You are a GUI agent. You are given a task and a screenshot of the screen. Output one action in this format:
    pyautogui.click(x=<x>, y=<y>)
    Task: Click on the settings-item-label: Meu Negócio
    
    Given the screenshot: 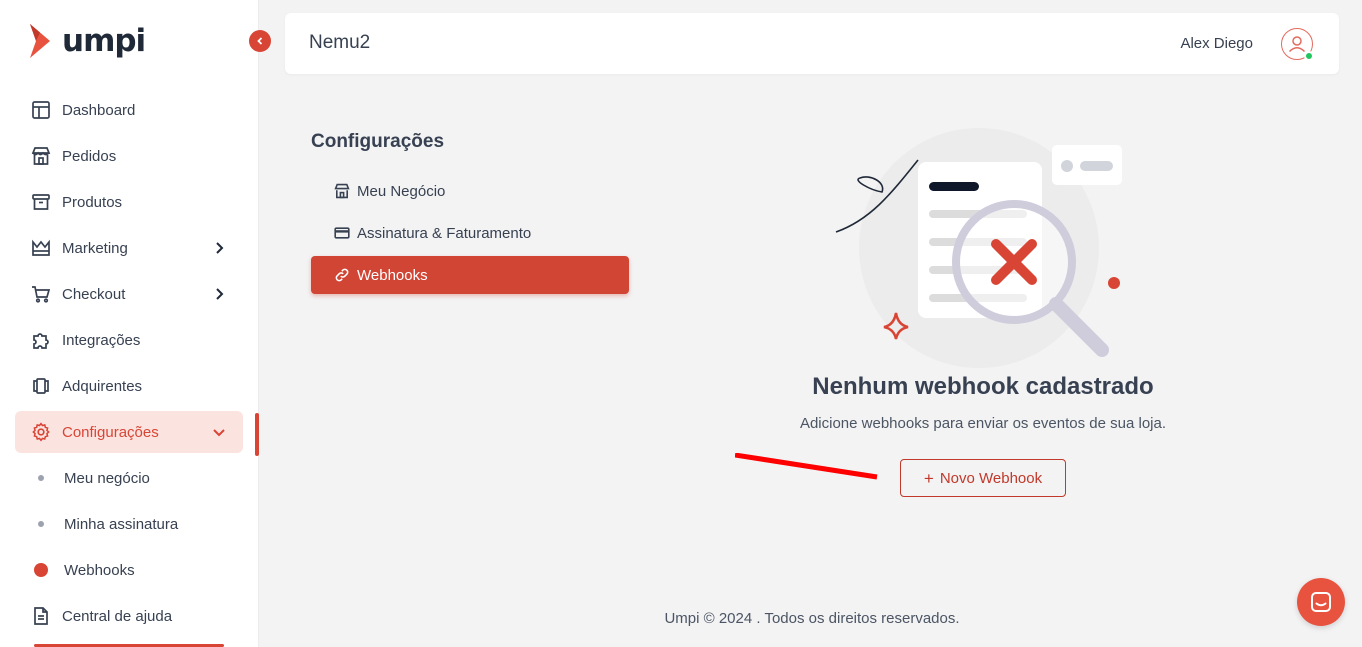 What is the action you would take?
    pyautogui.click(x=401, y=191)
    